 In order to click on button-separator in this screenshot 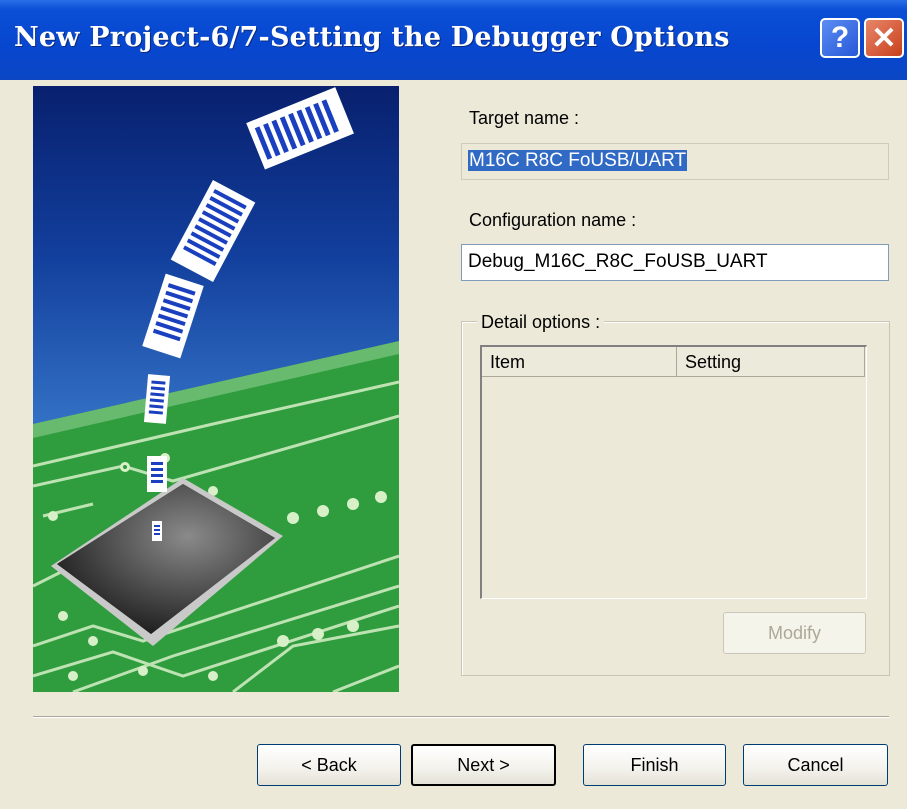, I will do `click(461, 717)`.